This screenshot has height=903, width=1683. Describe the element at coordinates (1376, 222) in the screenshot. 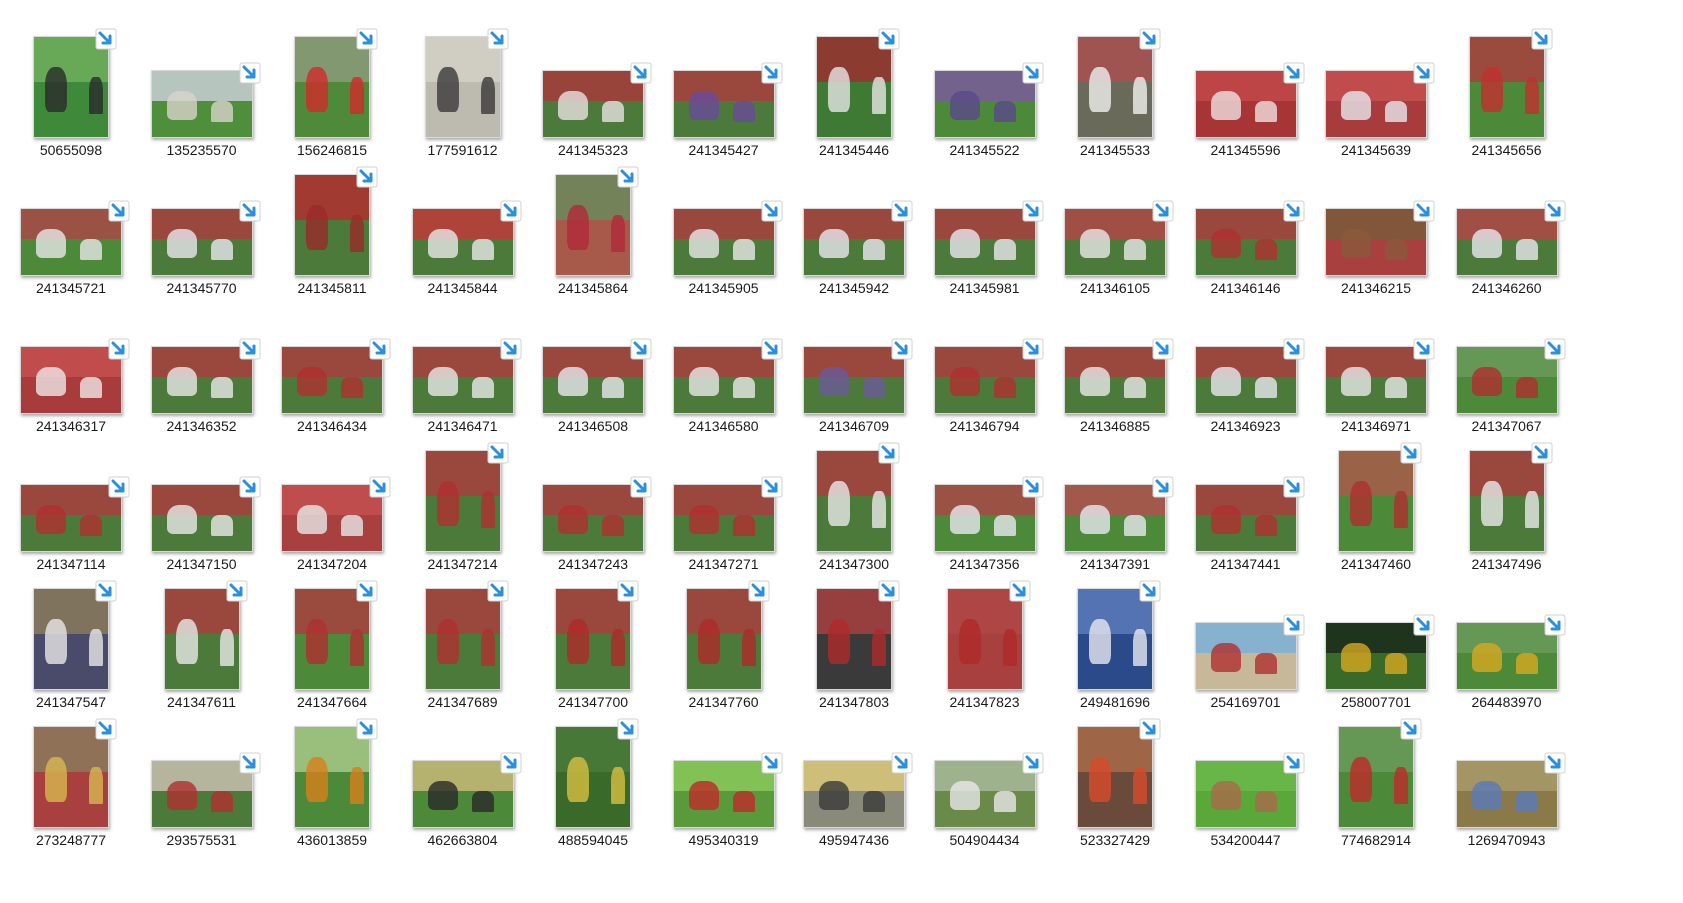

I see `file-item-241346215: 241346215` at that location.